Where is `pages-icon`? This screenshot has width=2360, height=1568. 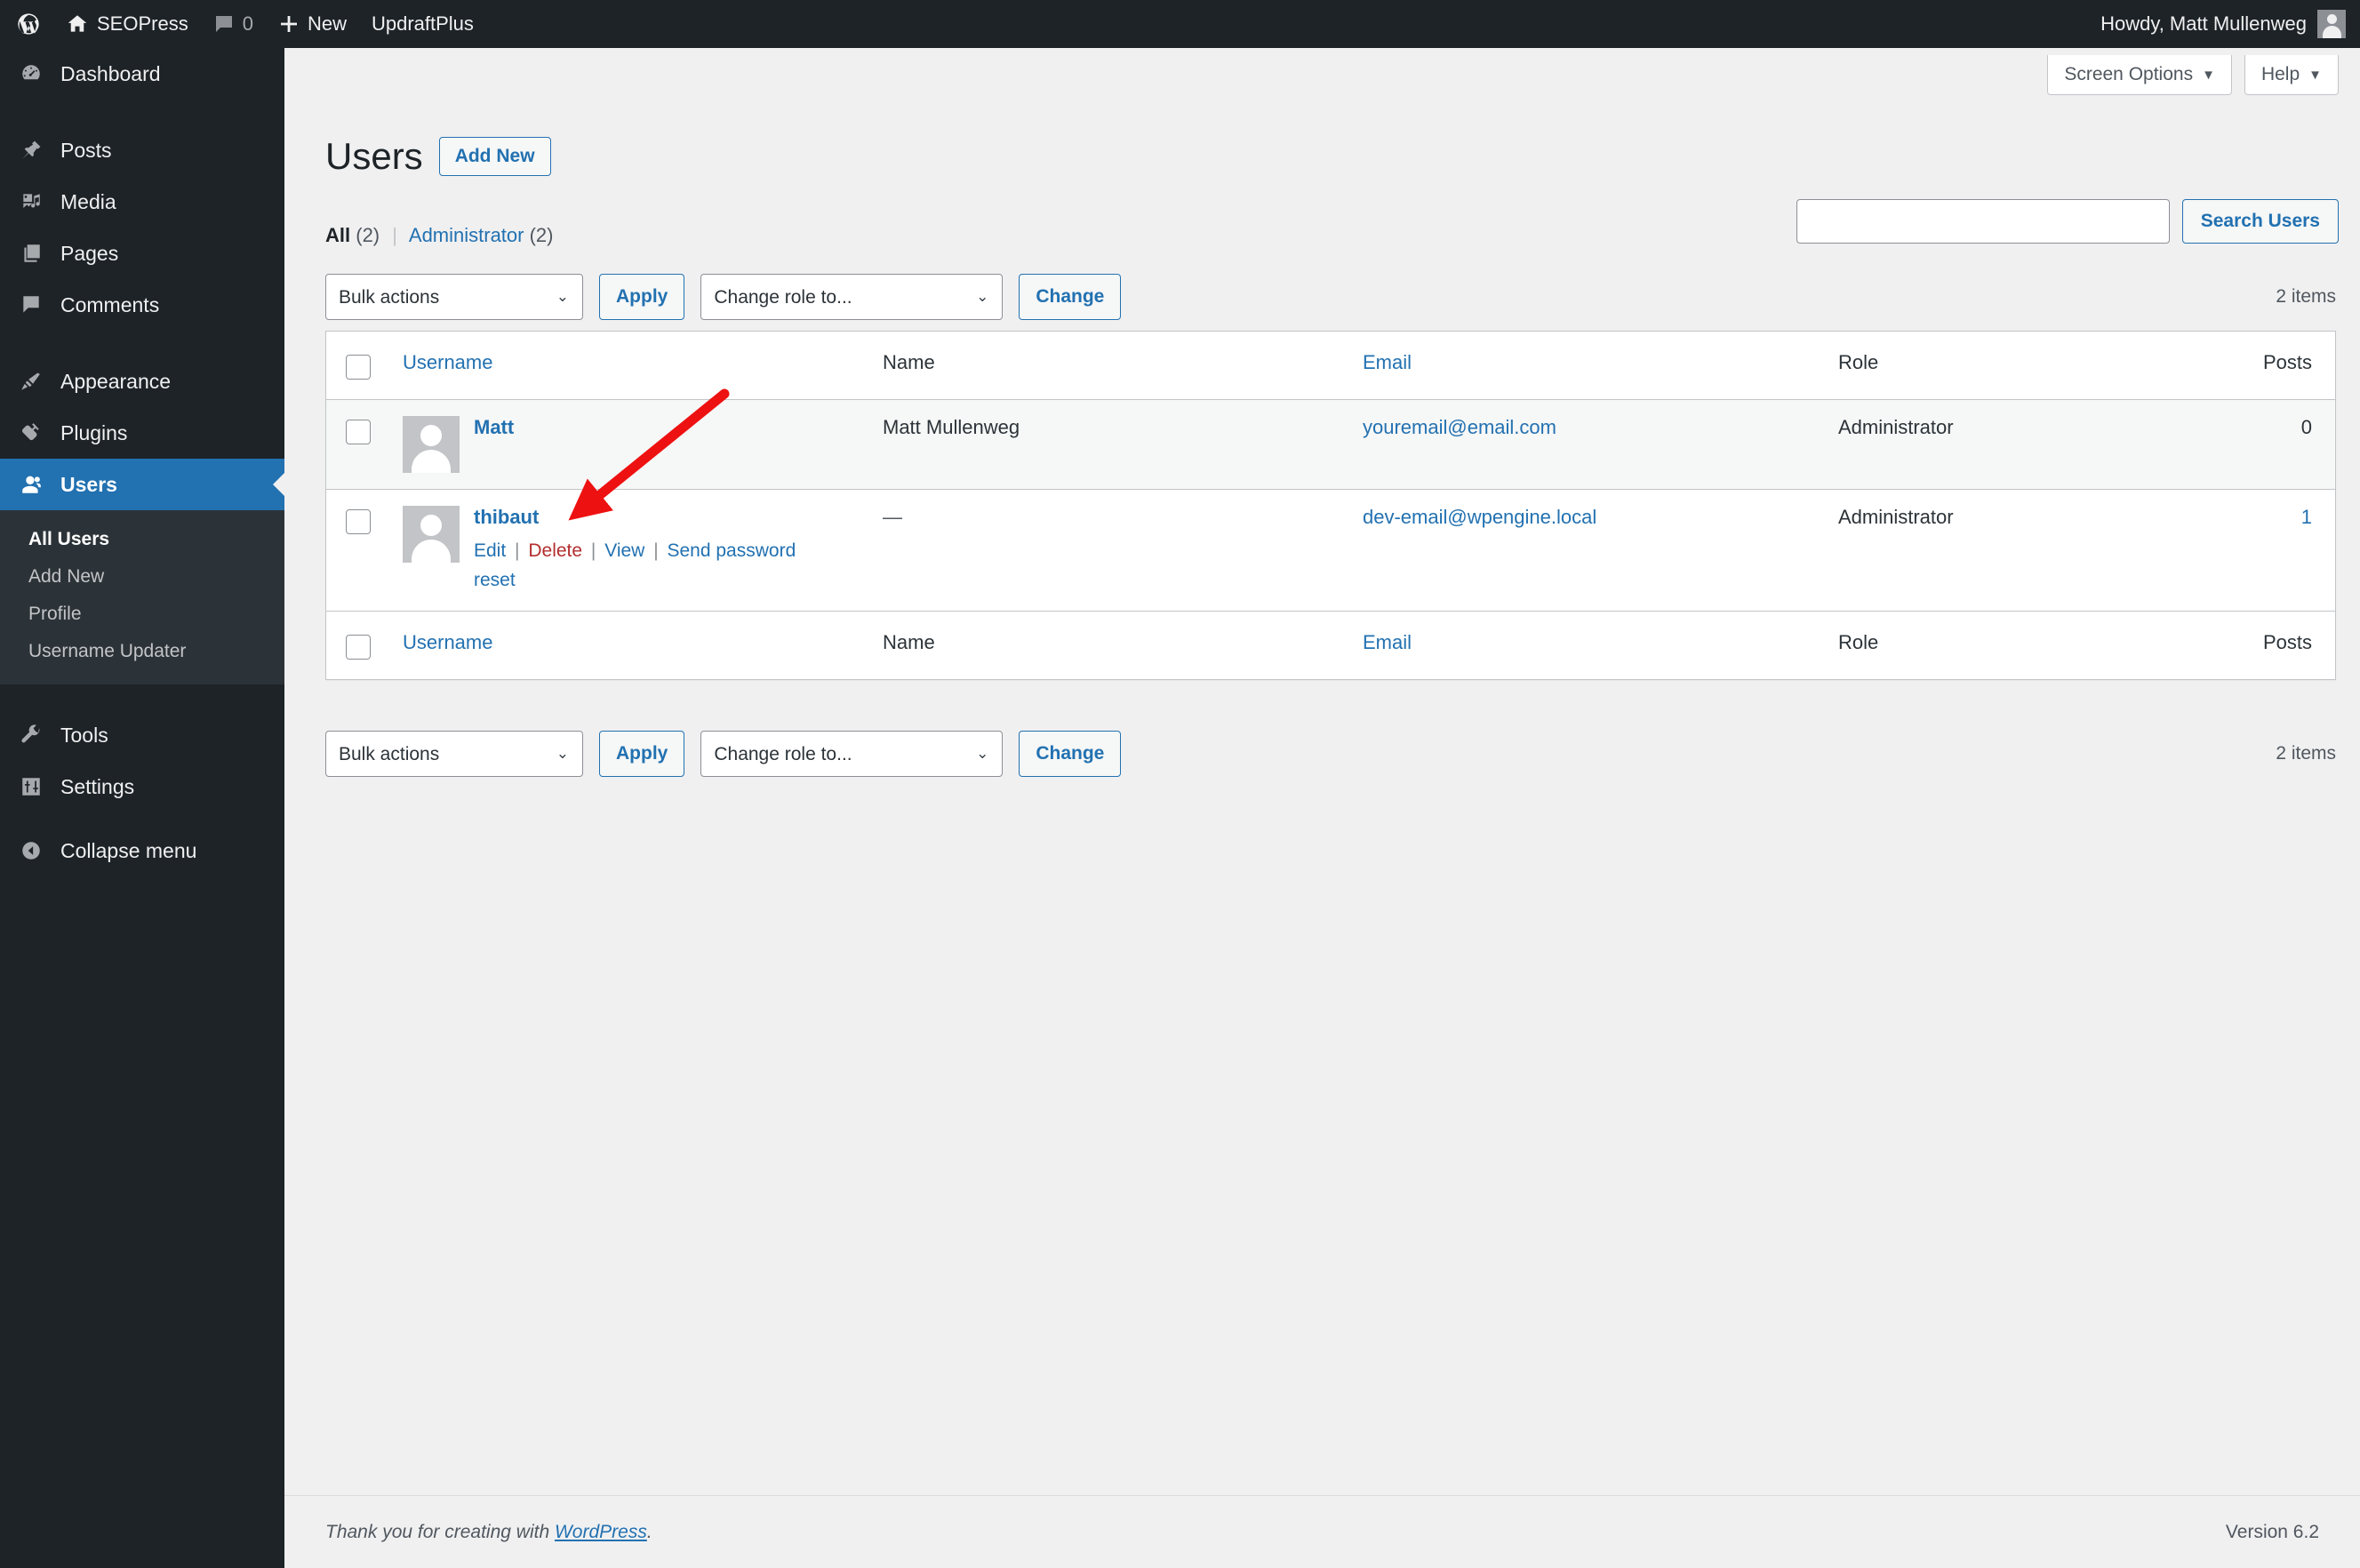
pages-icon is located at coordinates (31, 253).